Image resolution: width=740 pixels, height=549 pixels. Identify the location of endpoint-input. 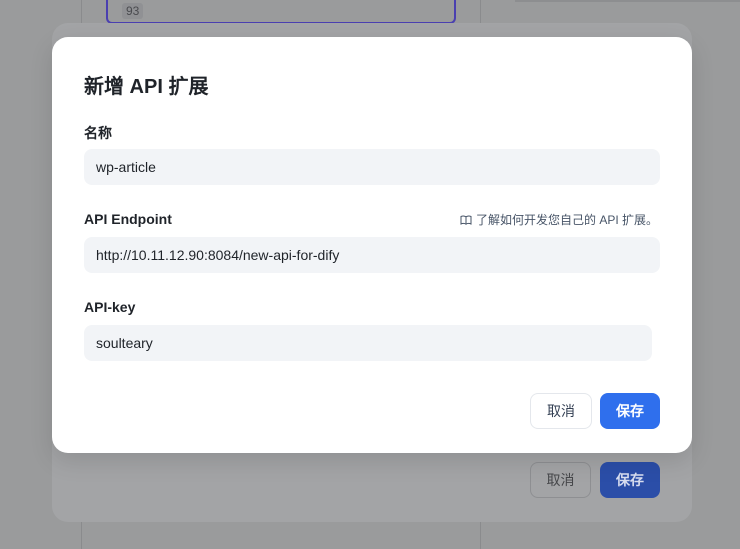
(372, 255).